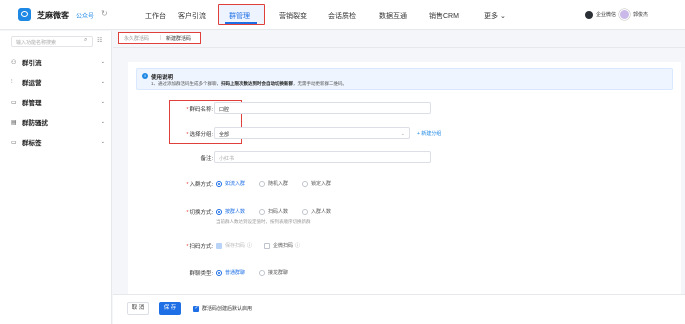 Image resolution: width=685 pixels, height=324 pixels. Describe the element at coordinates (241, 23) in the screenshot. I see `nav-active-underline` at that location.